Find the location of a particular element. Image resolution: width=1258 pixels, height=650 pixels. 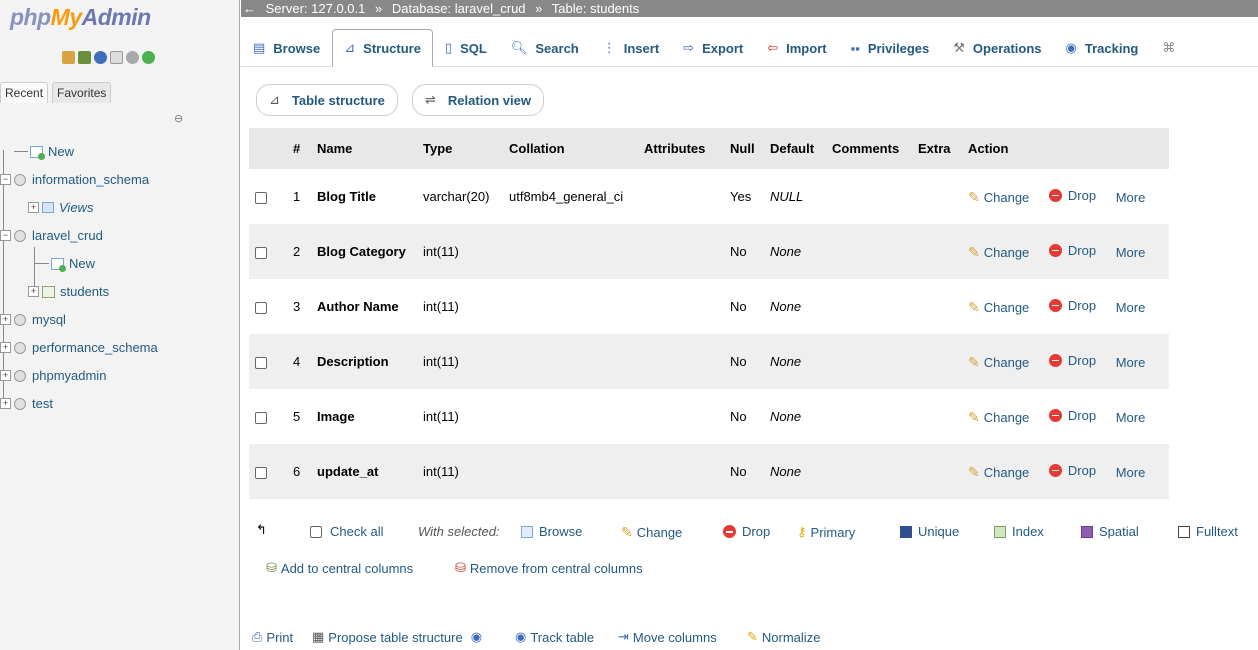

breadcrumb-table: Table: students is located at coordinates (595, 8).